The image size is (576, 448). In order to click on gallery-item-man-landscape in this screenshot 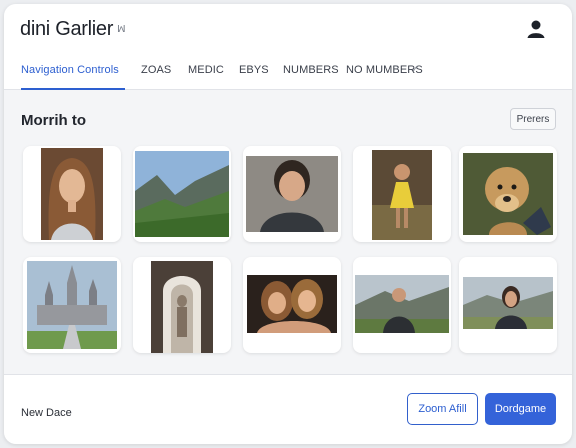, I will do `click(402, 305)`.